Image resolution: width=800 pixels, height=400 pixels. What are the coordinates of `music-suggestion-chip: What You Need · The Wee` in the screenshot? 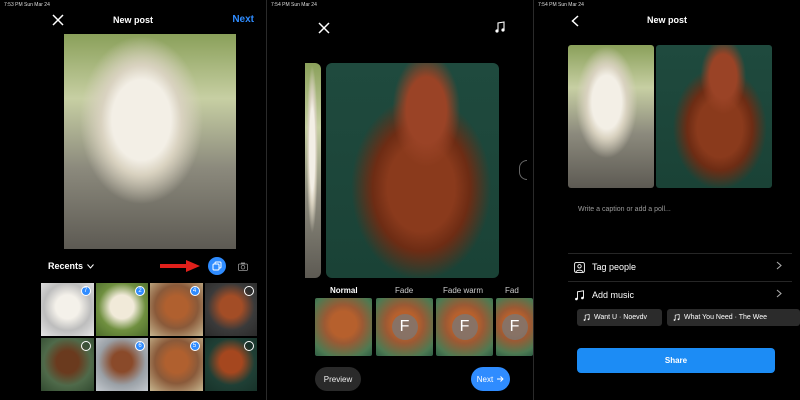 It's located at (733, 317).